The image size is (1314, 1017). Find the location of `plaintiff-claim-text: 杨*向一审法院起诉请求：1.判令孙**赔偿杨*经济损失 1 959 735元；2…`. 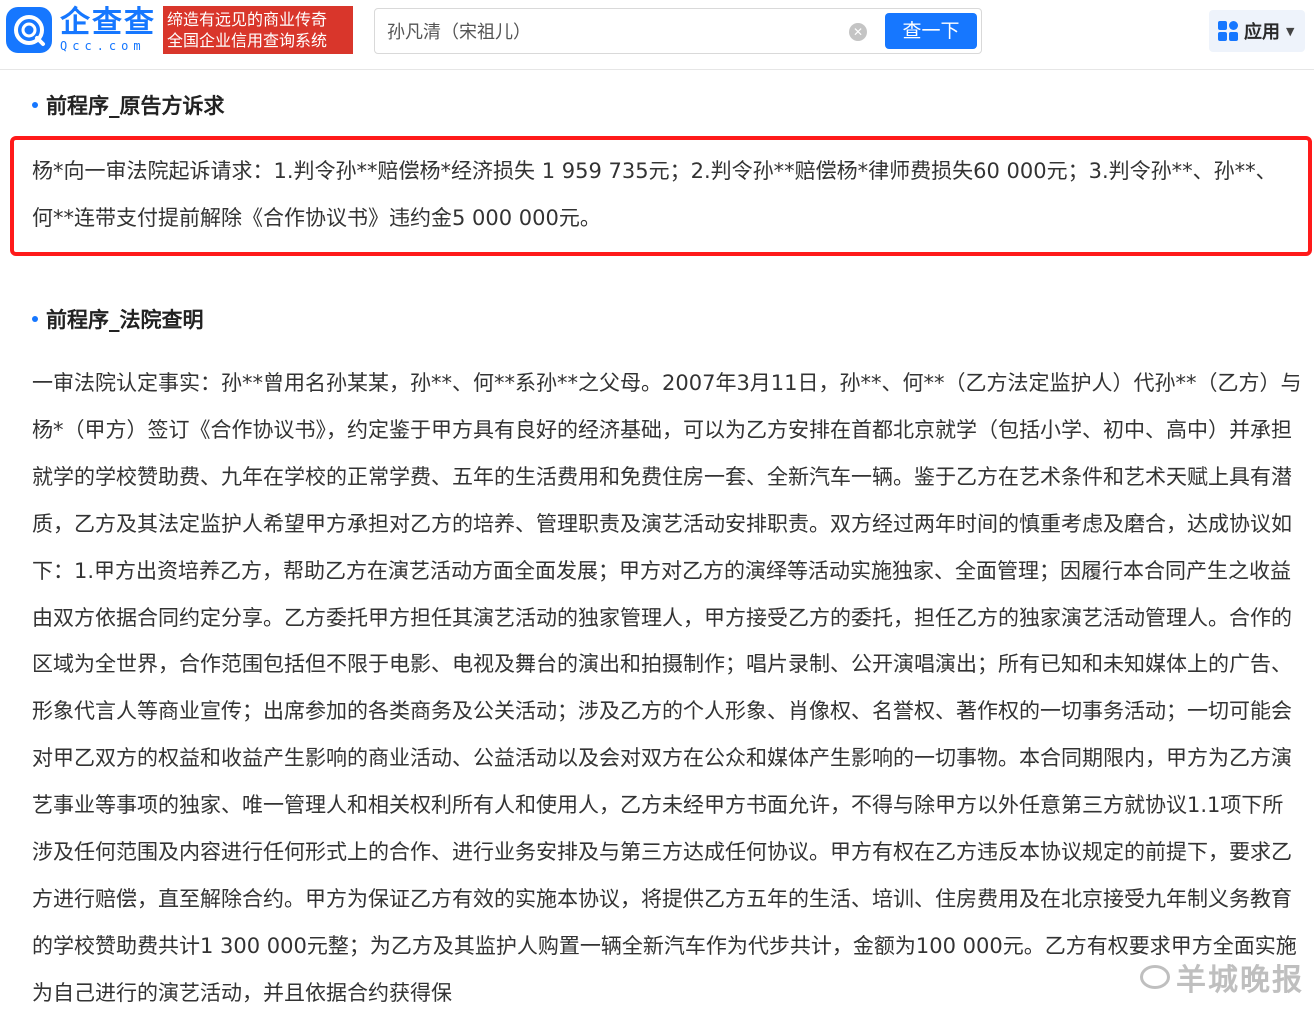

plaintiff-claim-text: 杨*向一审法院起诉请求：1.判令孙**赔偿杨*经济损失 1 959 735元；2… is located at coordinates (654, 194).